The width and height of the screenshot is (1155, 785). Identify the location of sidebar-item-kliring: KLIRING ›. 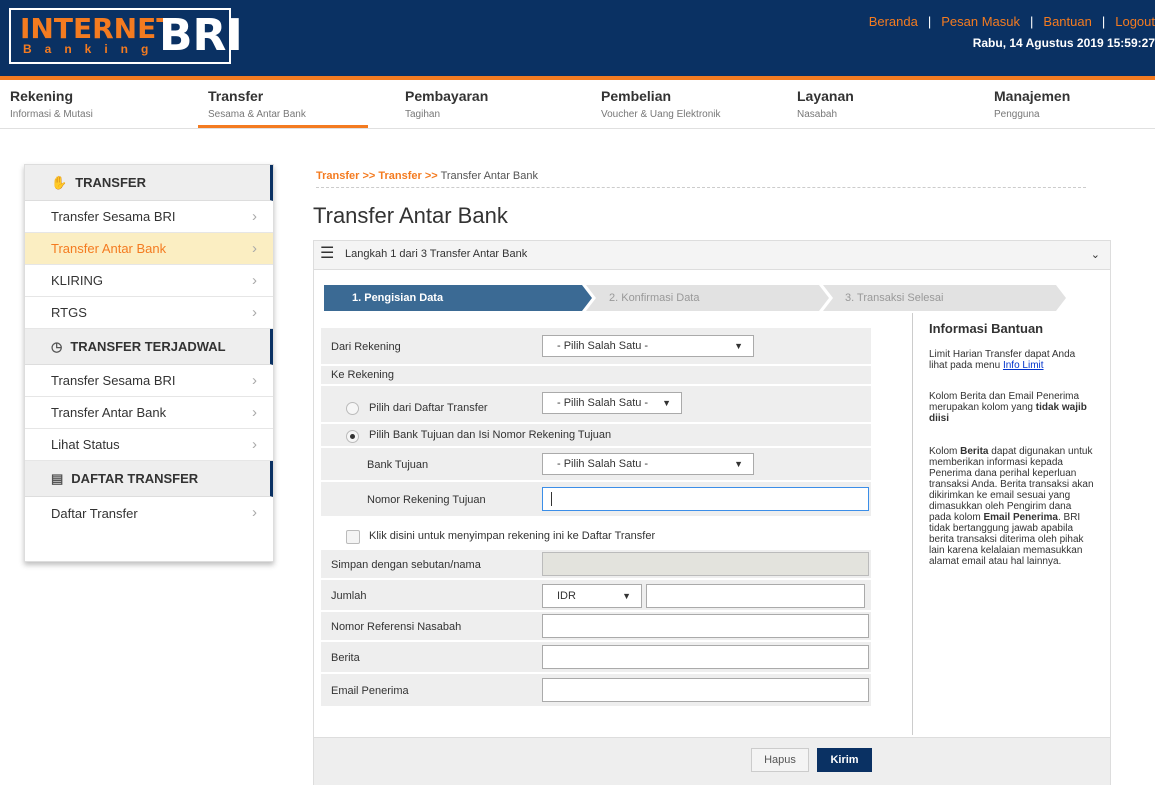
(149, 281).